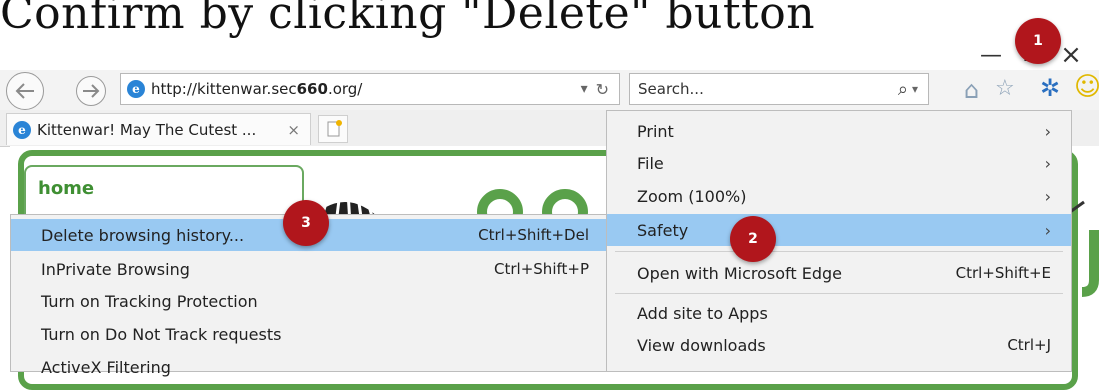  Describe the element at coordinates (1086, 87) in the screenshot. I see `feedback-smiley-icon: ☺` at that location.